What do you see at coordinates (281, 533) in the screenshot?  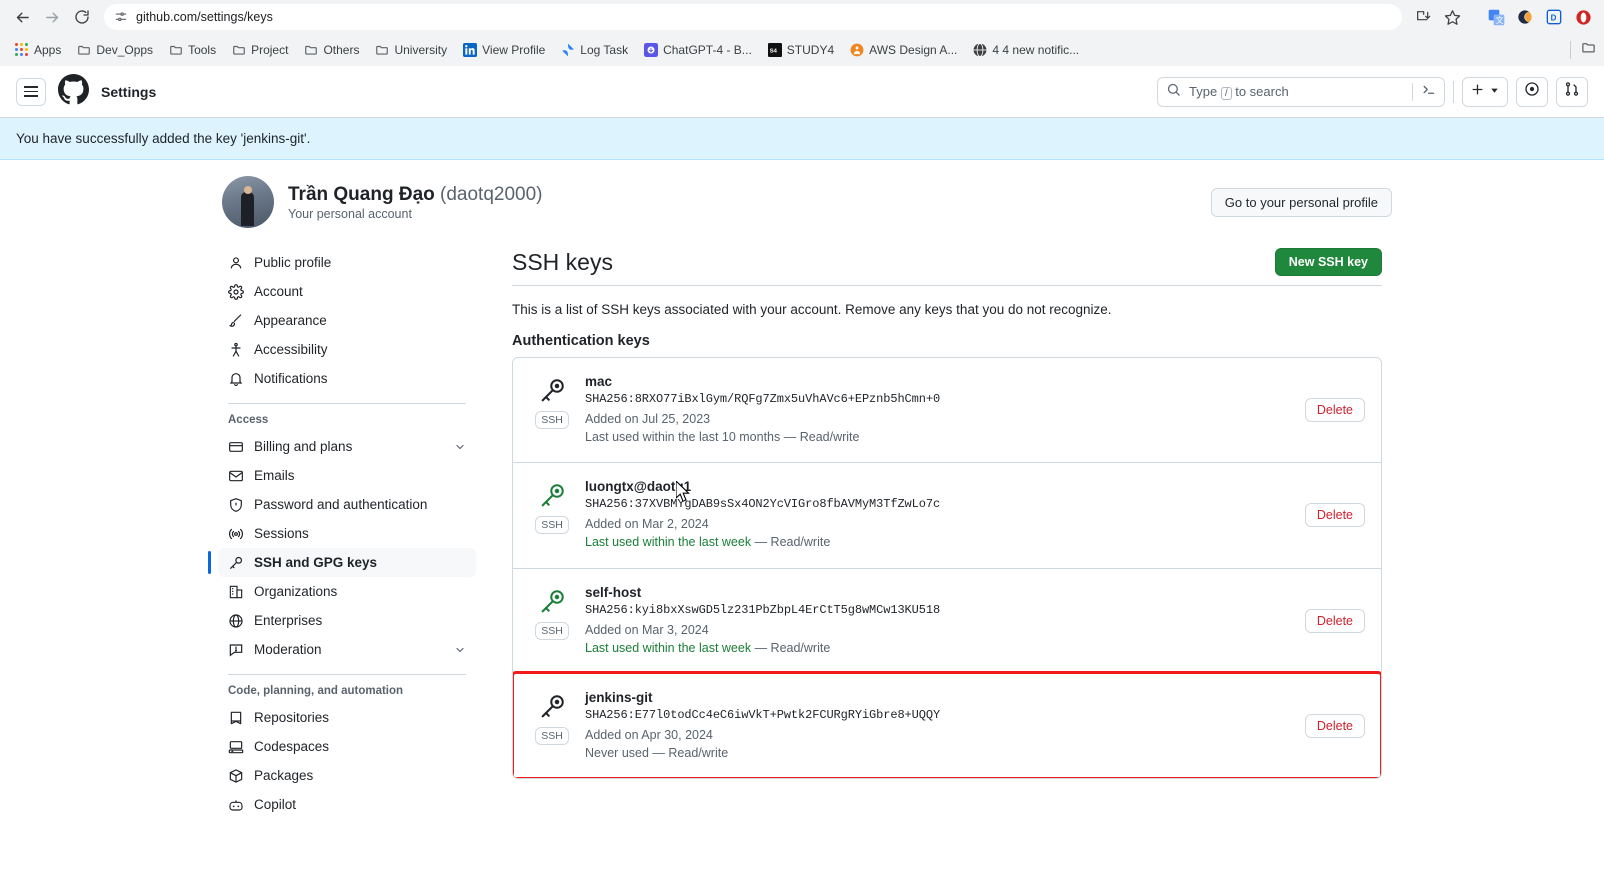 I see `sidebar-item-label: Sessions` at bounding box center [281, 533].